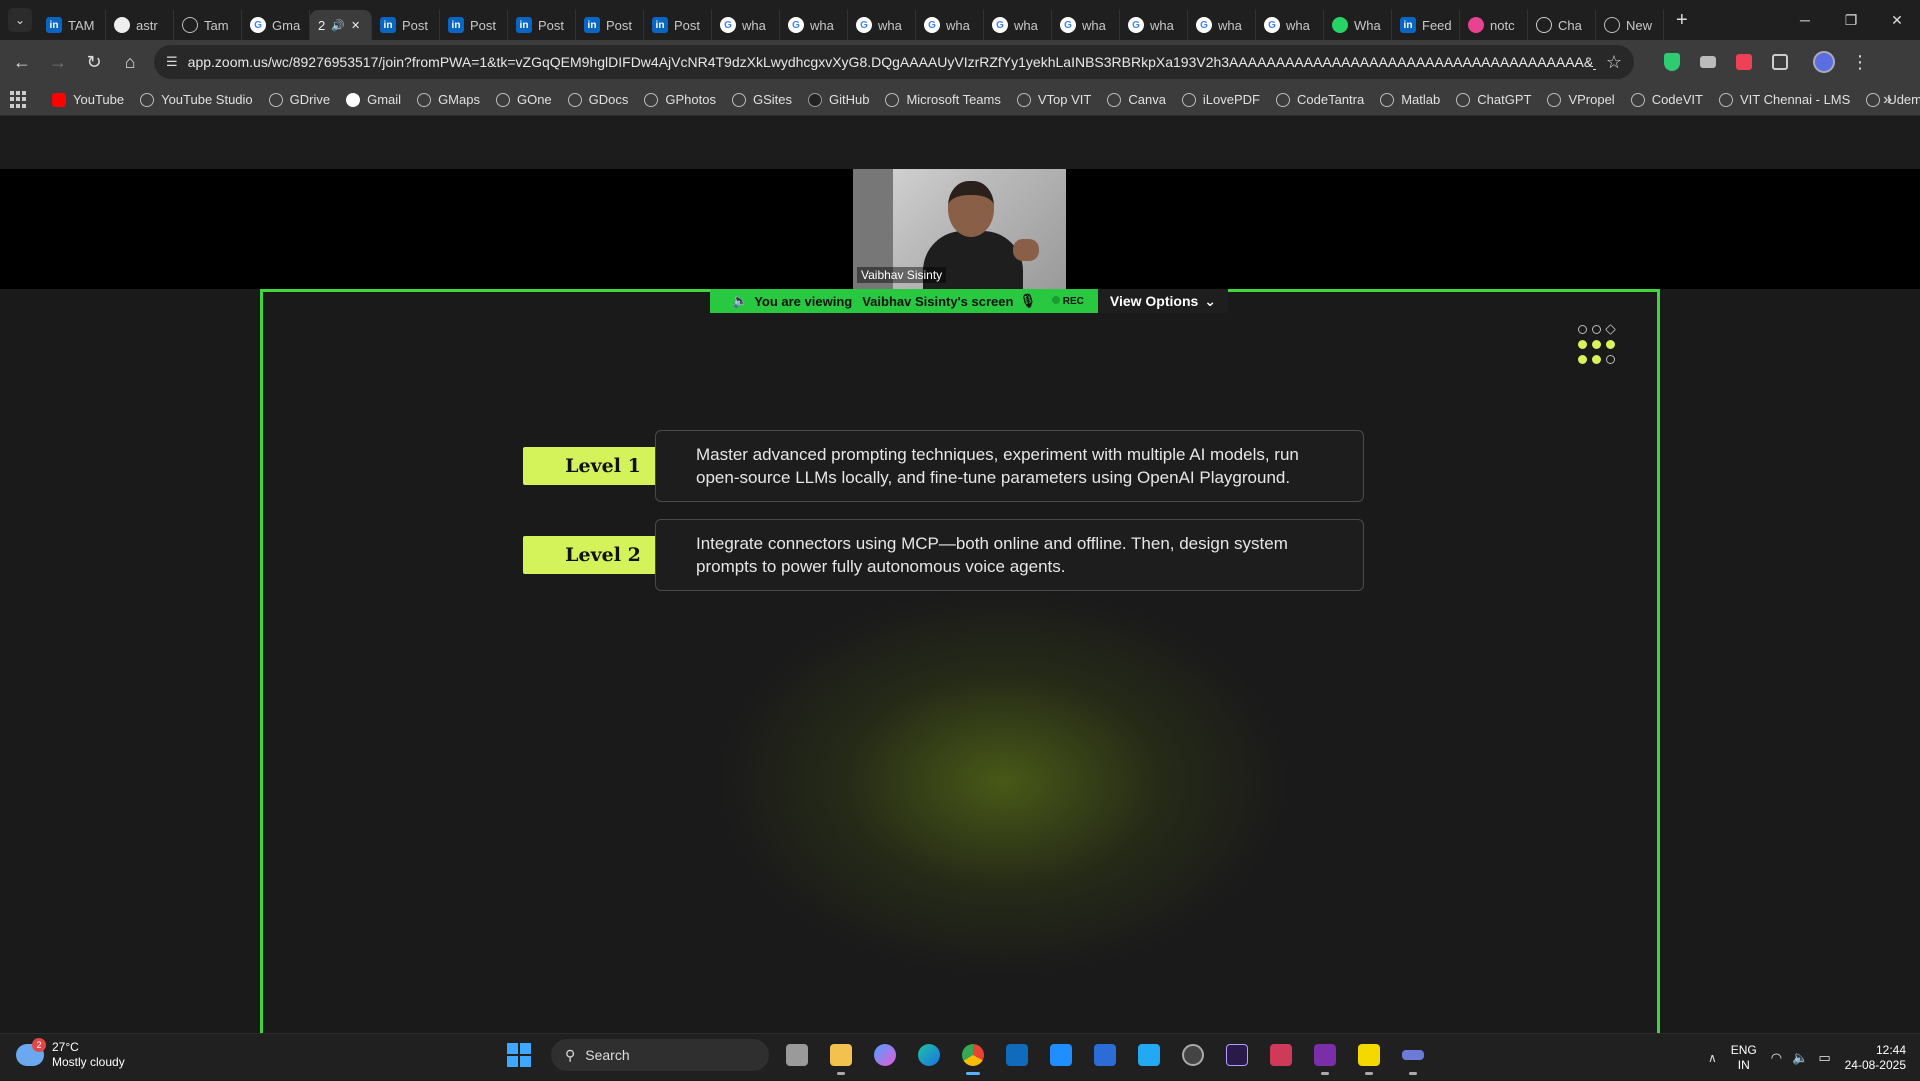 The image size is (1920, 1081). I want to click on site-info-icon: ☰, so click(172, 62).